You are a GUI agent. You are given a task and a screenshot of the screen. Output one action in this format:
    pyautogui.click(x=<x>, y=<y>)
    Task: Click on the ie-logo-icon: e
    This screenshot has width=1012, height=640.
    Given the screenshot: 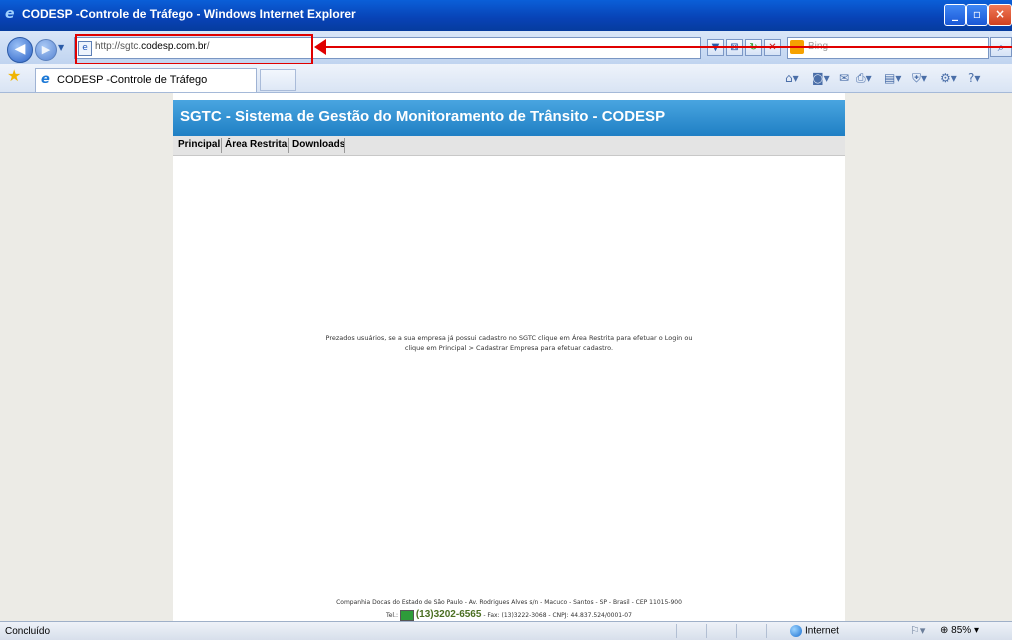 What is the action you would take?
    pyautogui.click(x=10, y=14)
    